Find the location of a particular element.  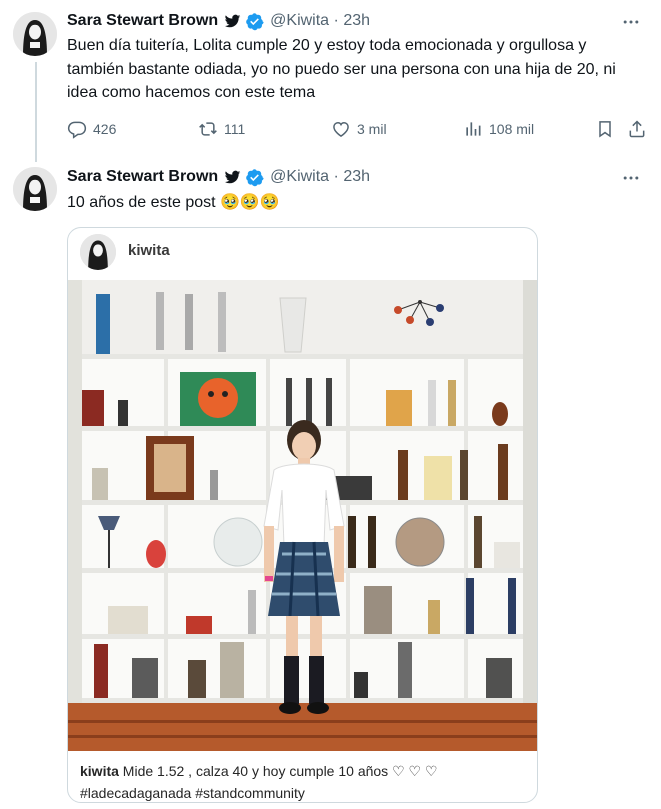

caption-username: kiwita is located at coordinates (99, 771).